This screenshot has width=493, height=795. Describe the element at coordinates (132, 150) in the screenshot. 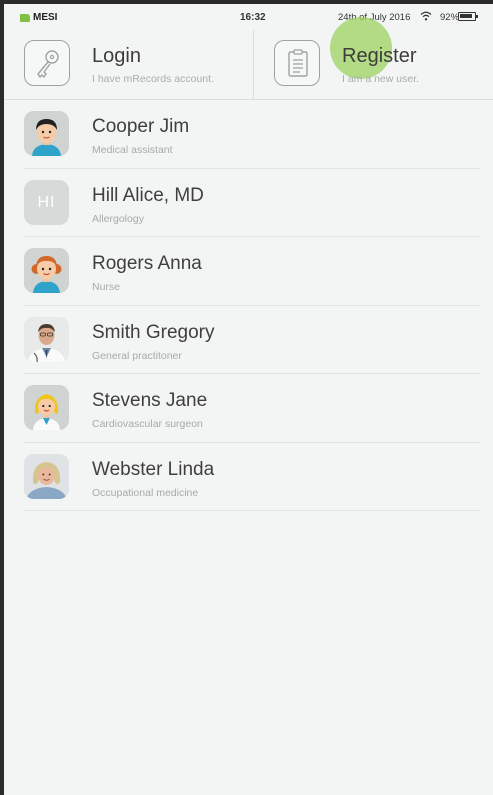

I see `user-role: Medical assistant` at that location.